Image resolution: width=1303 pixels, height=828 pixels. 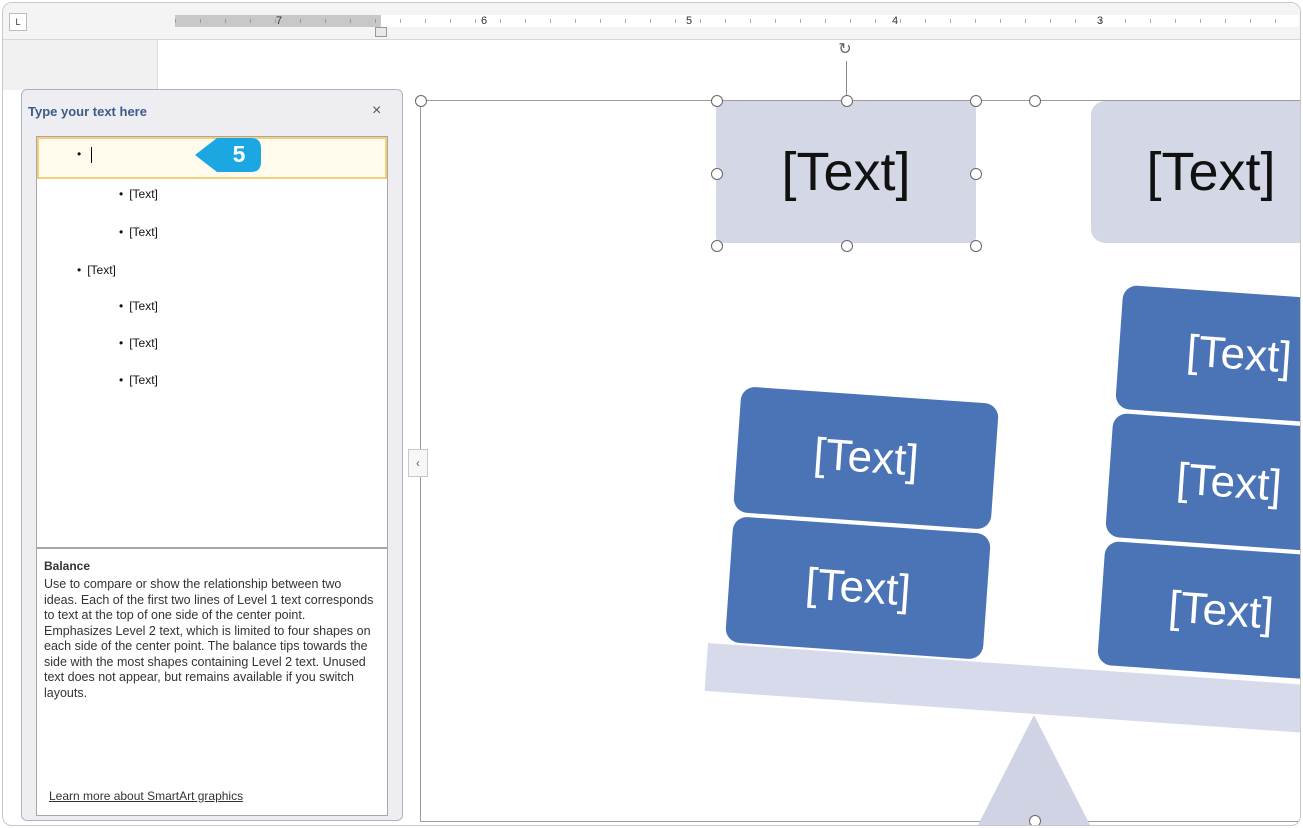 I want to click on left-item-2: [Text], so click(x=858, y=588).